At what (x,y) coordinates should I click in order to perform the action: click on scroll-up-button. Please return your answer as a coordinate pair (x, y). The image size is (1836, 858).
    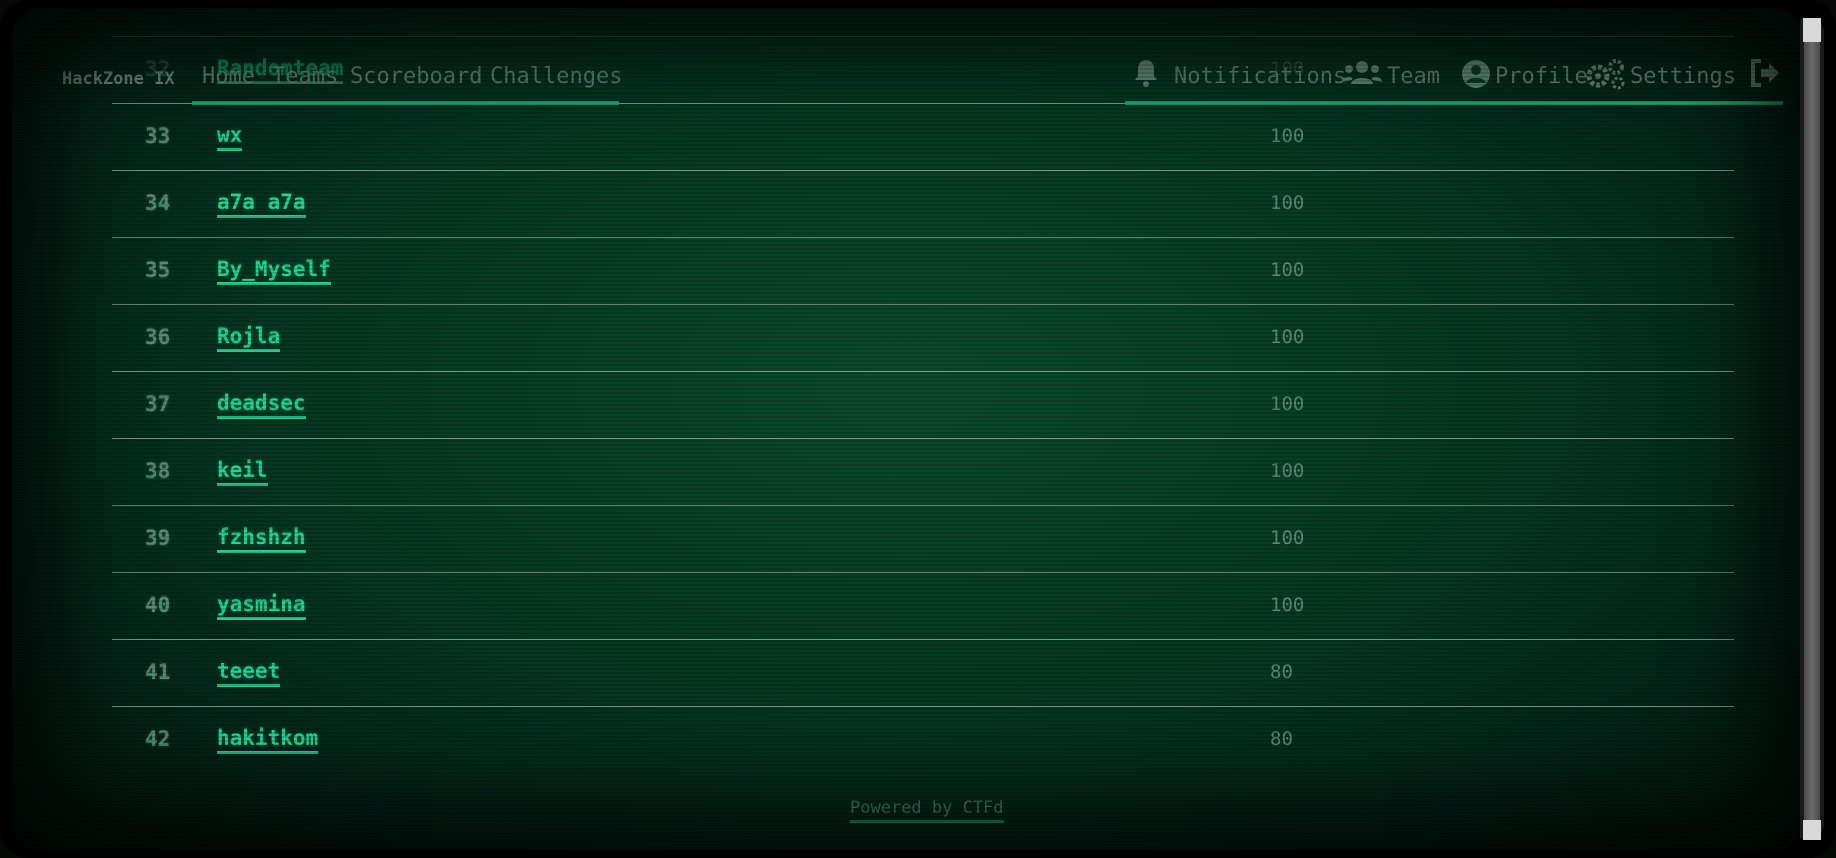
    Looking at the image, I should click on (1812, 30).